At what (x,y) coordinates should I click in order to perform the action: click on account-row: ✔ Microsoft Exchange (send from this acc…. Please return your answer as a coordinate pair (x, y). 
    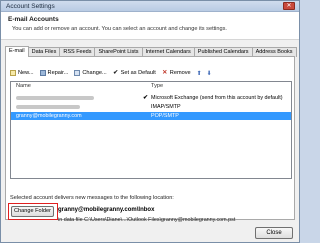
    Looking at the image, I should click on (151, 98).